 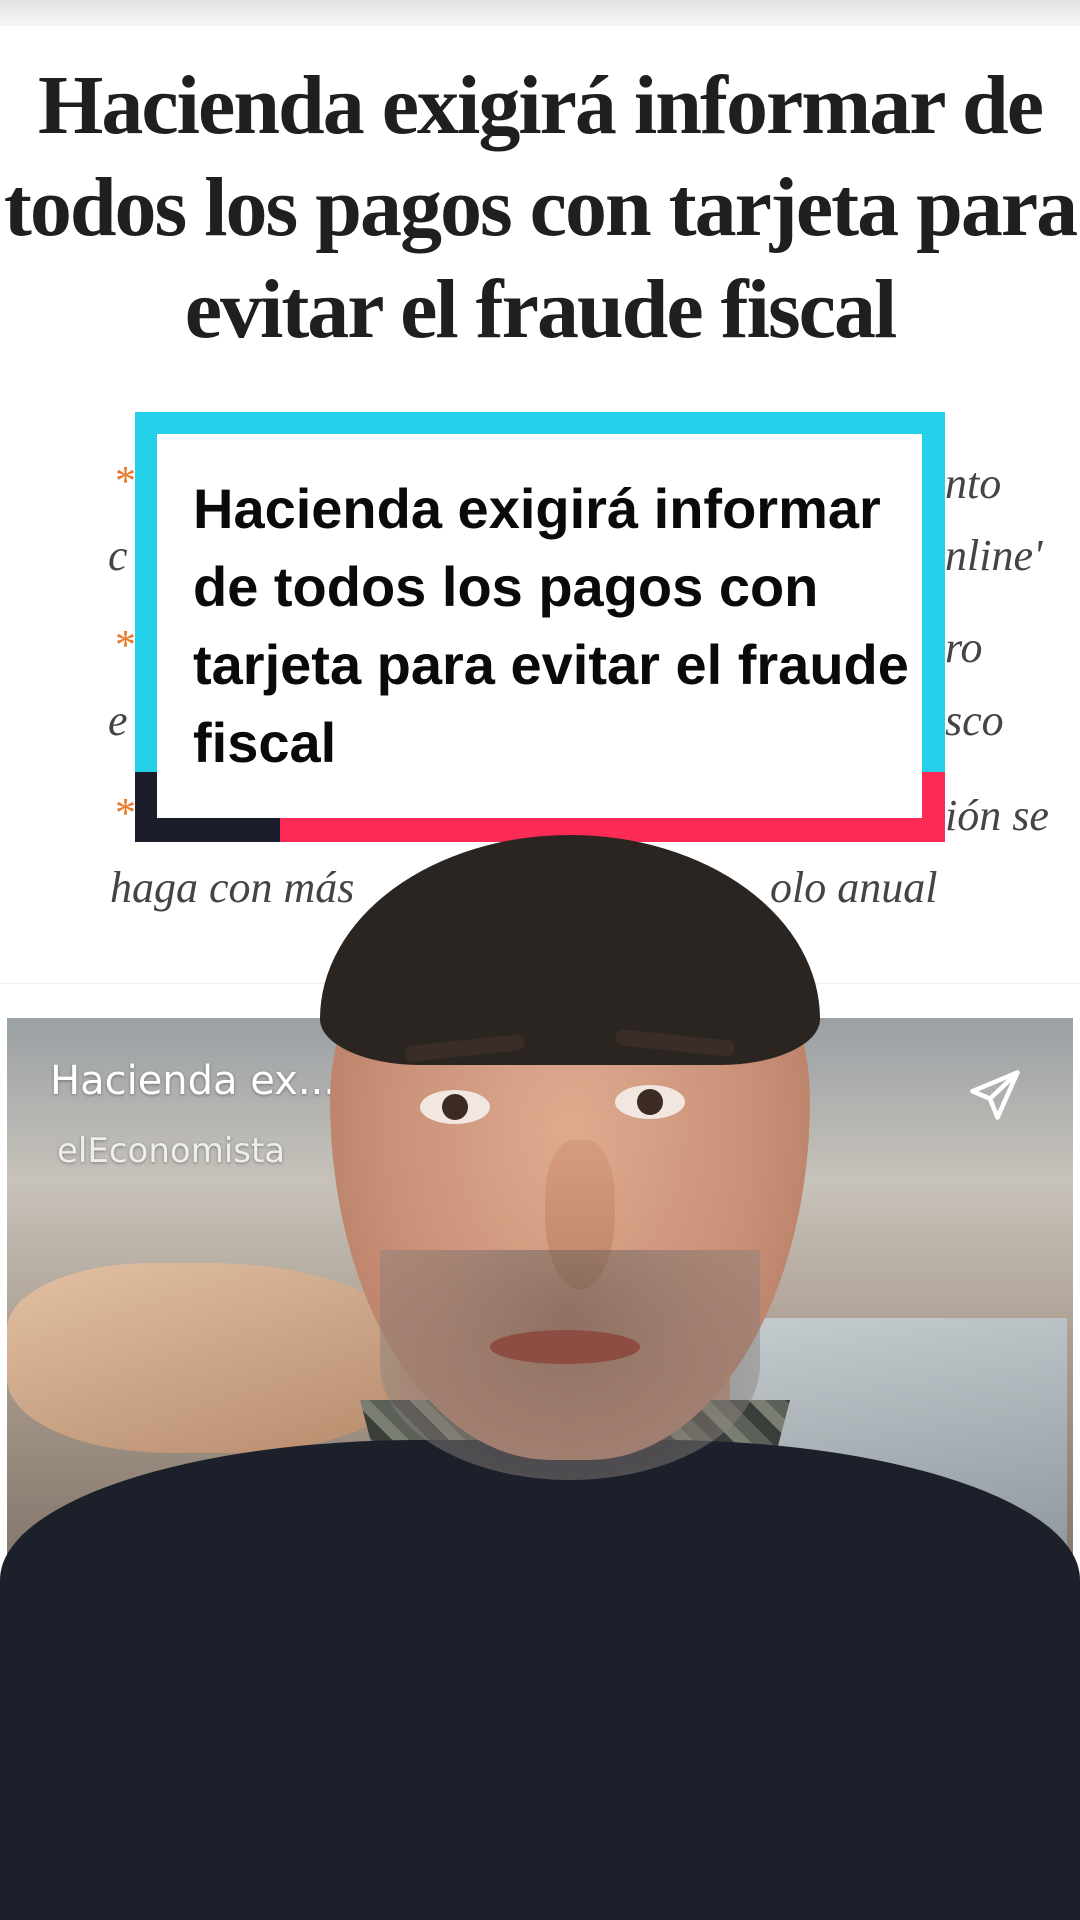 I want to click on bullet-fragment: nline', so click(x=994, y=555).